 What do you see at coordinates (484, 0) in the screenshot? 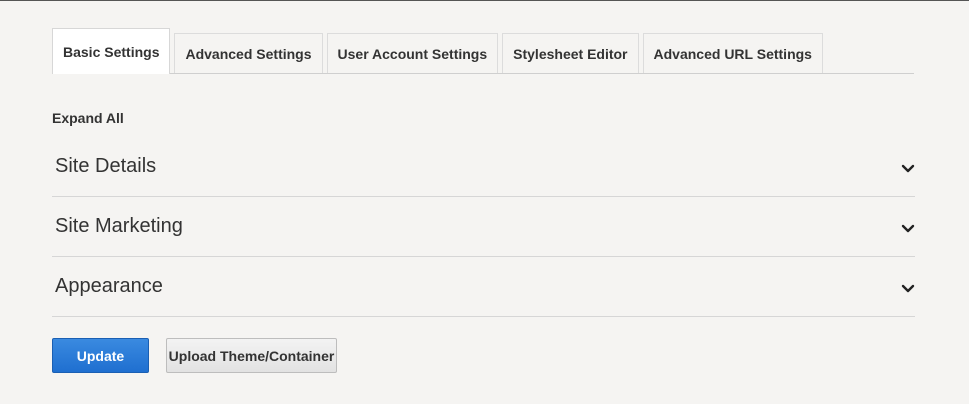
I see `top-border` at bounding box center [484, 0].